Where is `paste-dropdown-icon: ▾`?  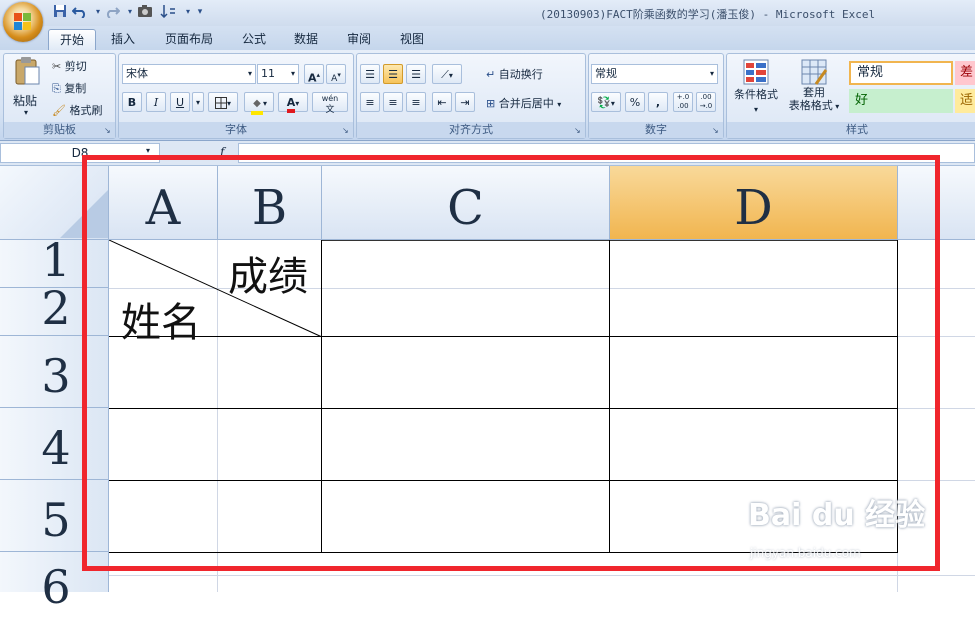 paste-dropdown-icon: ▾ is located at coordinates (26, 112).